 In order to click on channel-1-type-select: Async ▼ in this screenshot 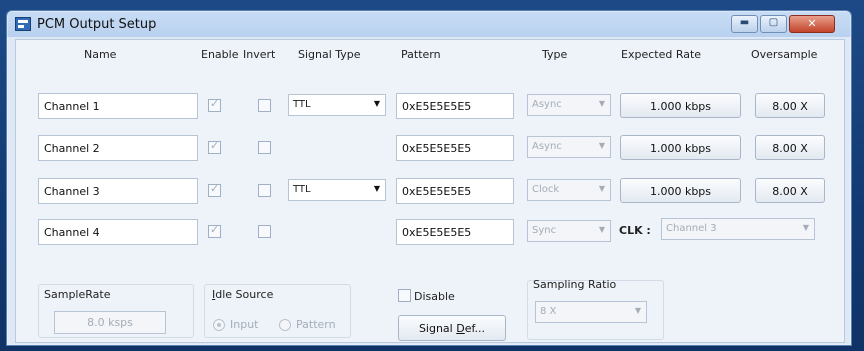, I will do `click(569, 105)`.